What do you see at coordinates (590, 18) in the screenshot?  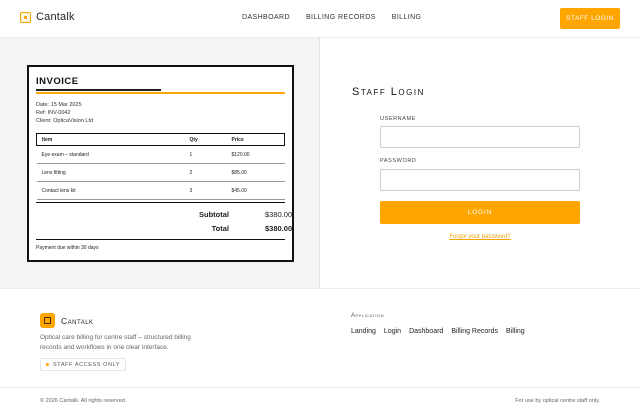 I see `staff-login-button: Staff Login` at bounding box center [590, 18].